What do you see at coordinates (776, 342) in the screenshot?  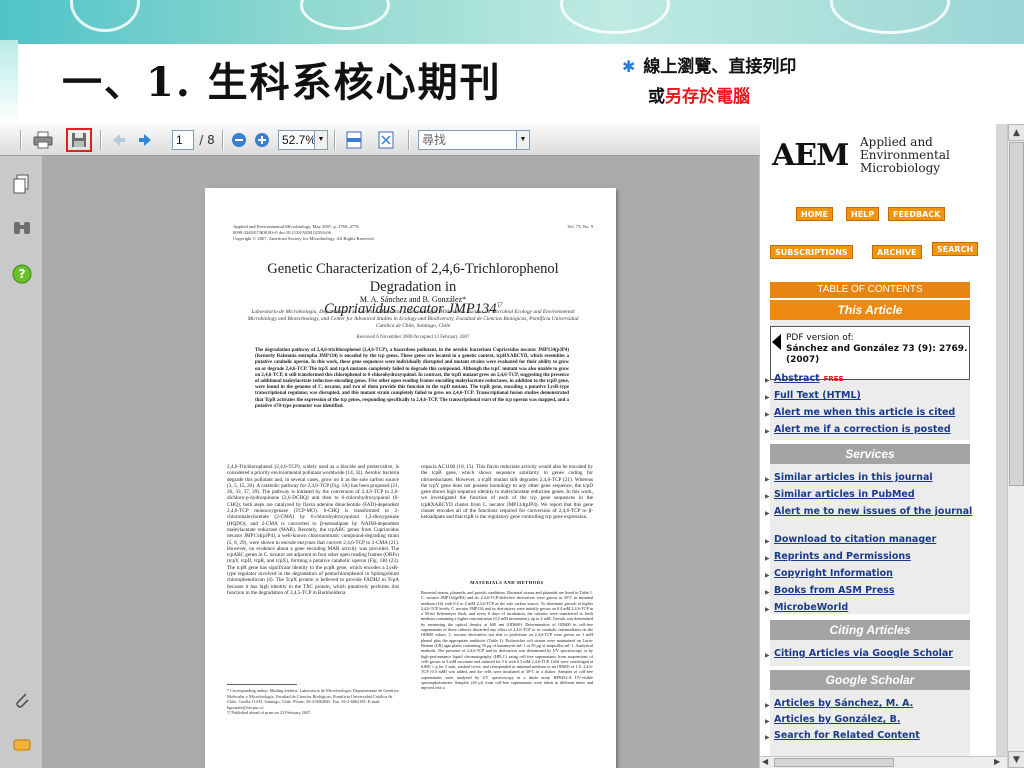 I see `current-item-arrow-icon` at bounding box center [776, 342].